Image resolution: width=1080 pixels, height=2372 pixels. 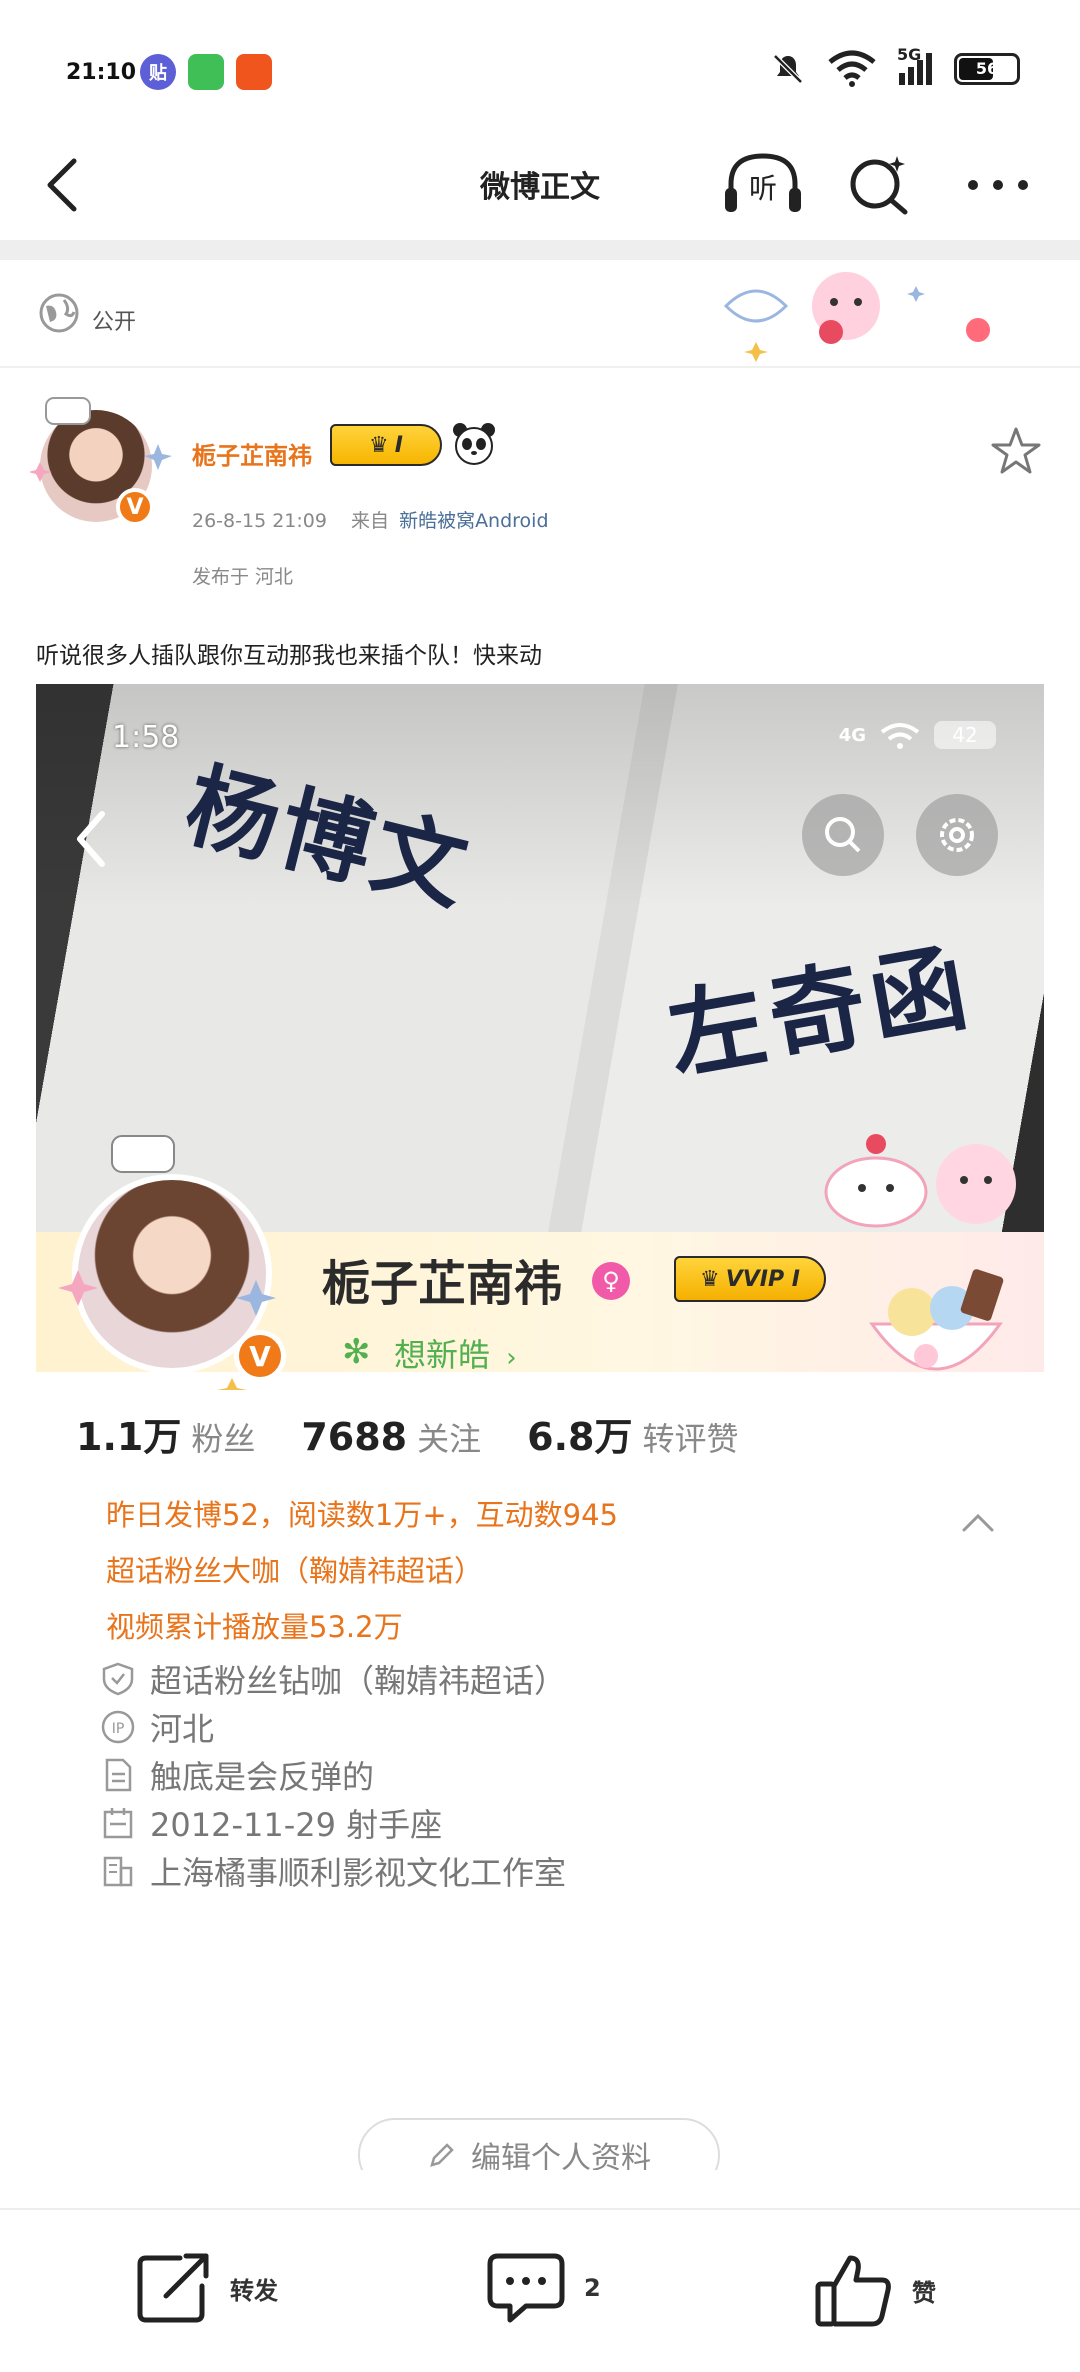 I want to click on clover-icon: ✻, so click(x=356, y=1352).